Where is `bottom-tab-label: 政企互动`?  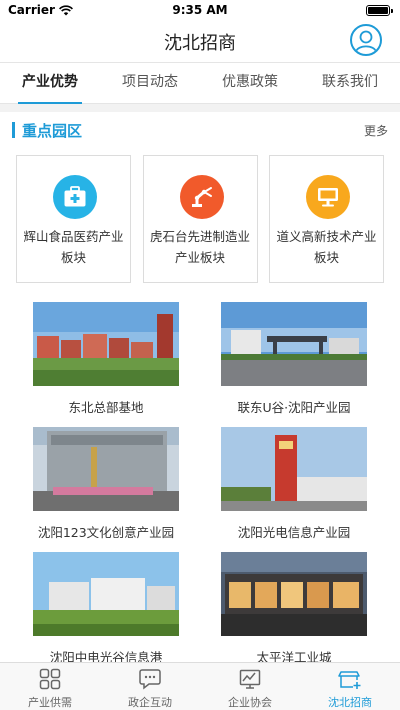 bottom-tab-label: 政企互动 is located at coordinates (150, 702).